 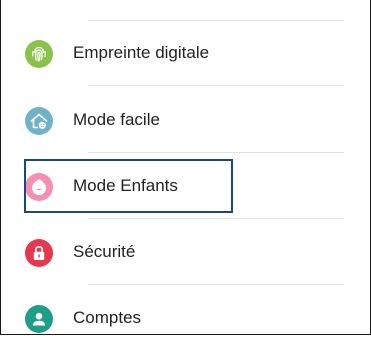 What do you see at coordinates (39, 253) in the screenshot?
I see `lock-icon` at bounding box center [39, 253].